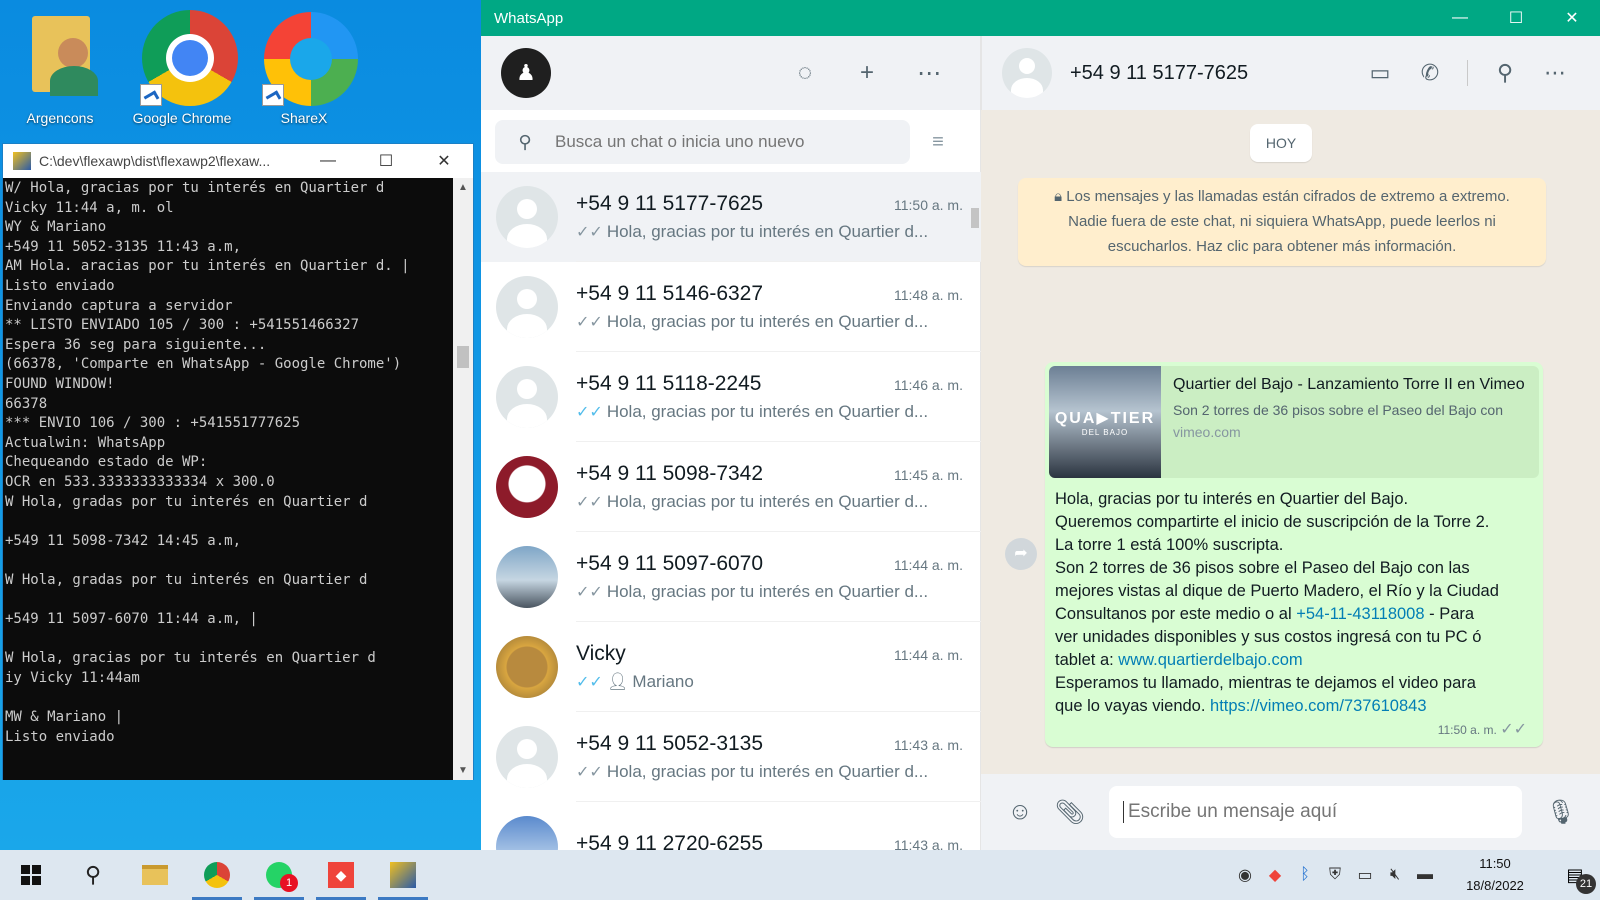 This screenshot has height=900, width=1600. Describe the element at coordinates (1245, 875) in the screenshot. I see `sharex-tray-icon: ◉` at that location.